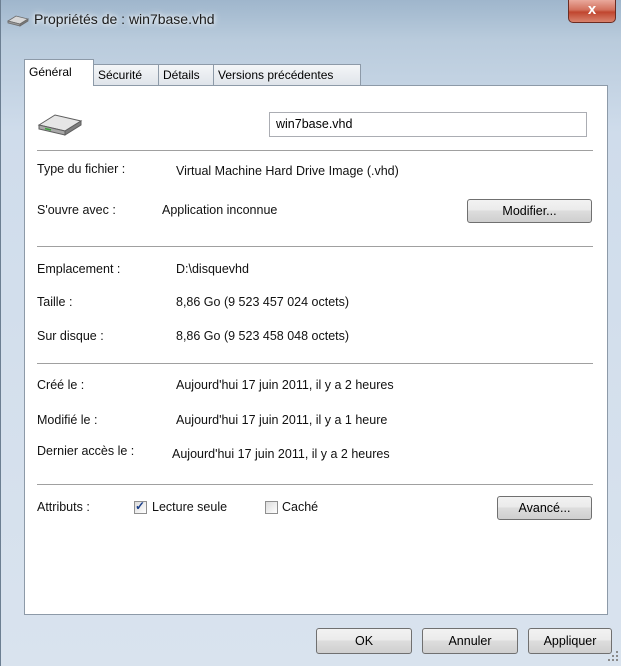 This screenshot has height=666, width=621. I want to click on size-on-disk-value: 8,86 Go (9 523 458 048 octets), so click(263, 336).